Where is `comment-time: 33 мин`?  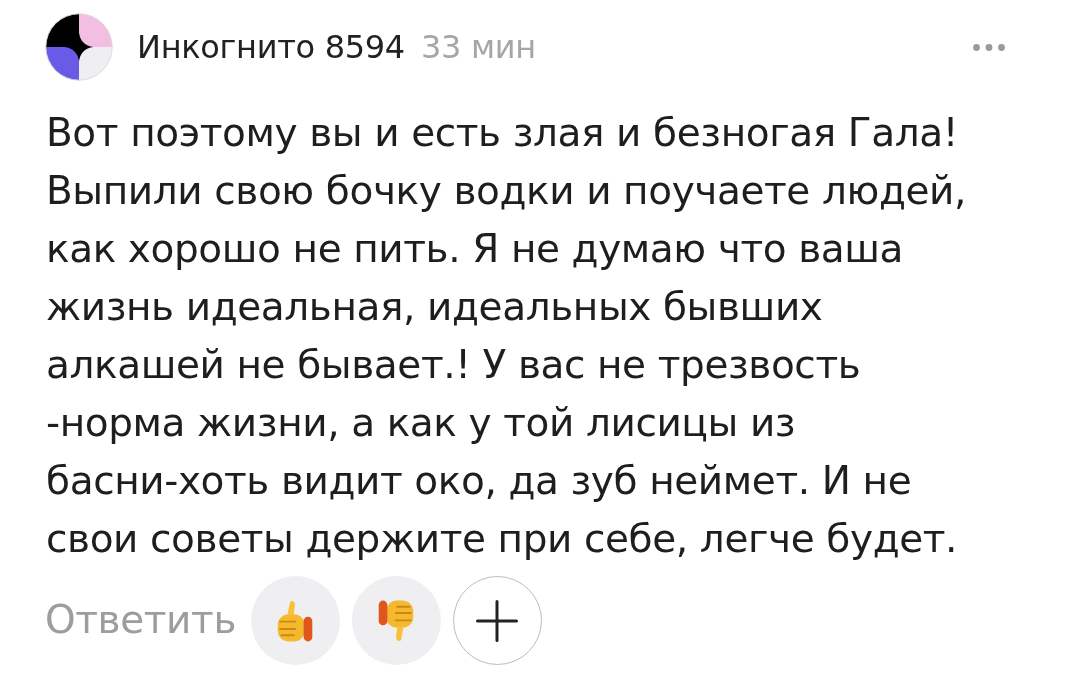 comment-time: 33 мин is located at coordinates (478, 47).